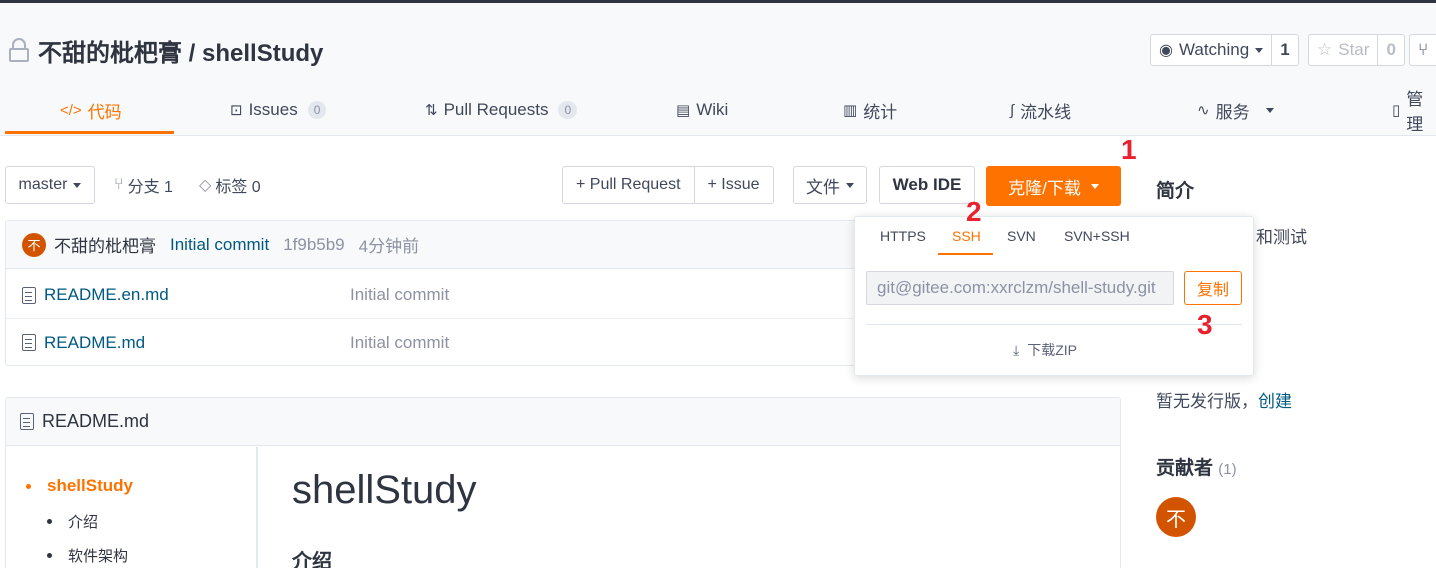 The image size is (1436, 568). What do you see at coordinates (257, 507) in the screenshot?
I see `toc-divider` at bounding box center [257, 507].